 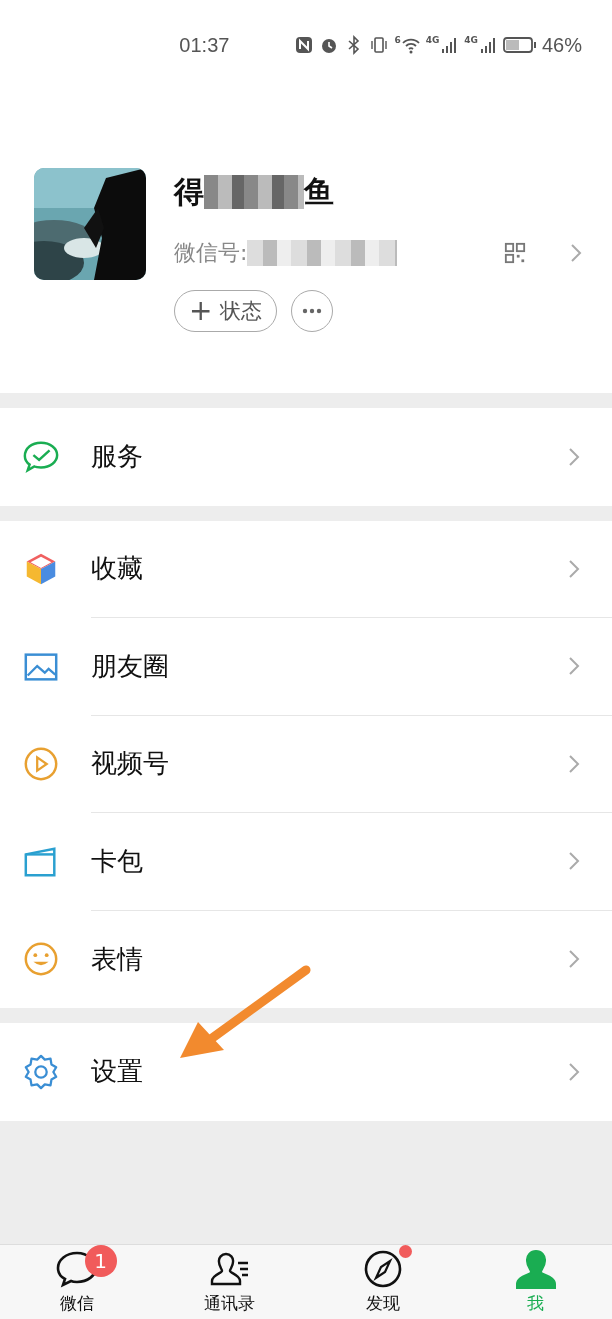 I want to click on qr-code-icon, so click(x=515, y=253).